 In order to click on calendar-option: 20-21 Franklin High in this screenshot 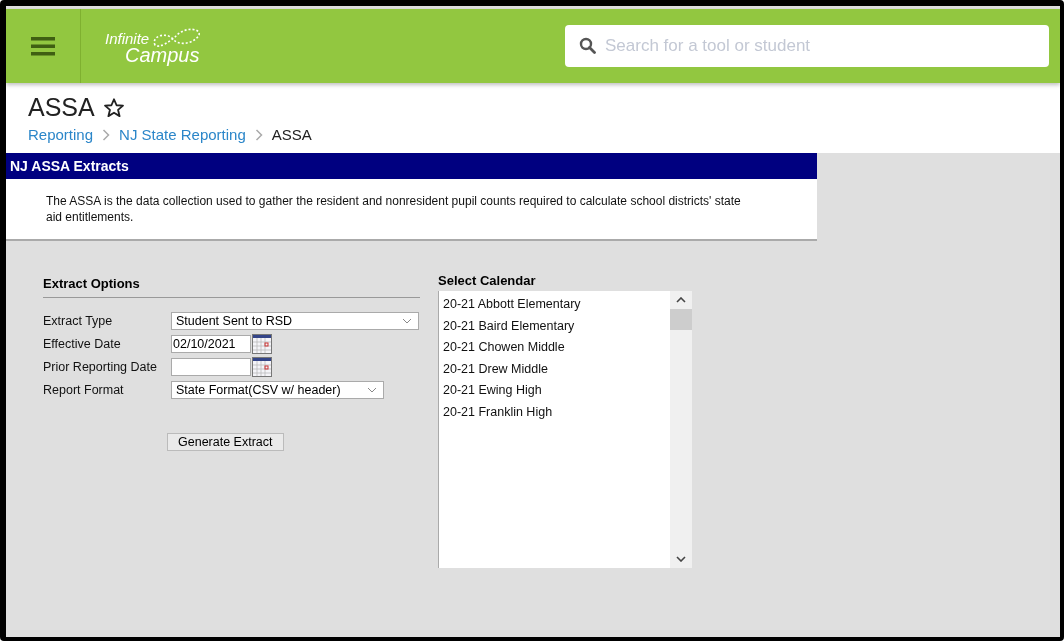, I will do `click(554, 412)`.